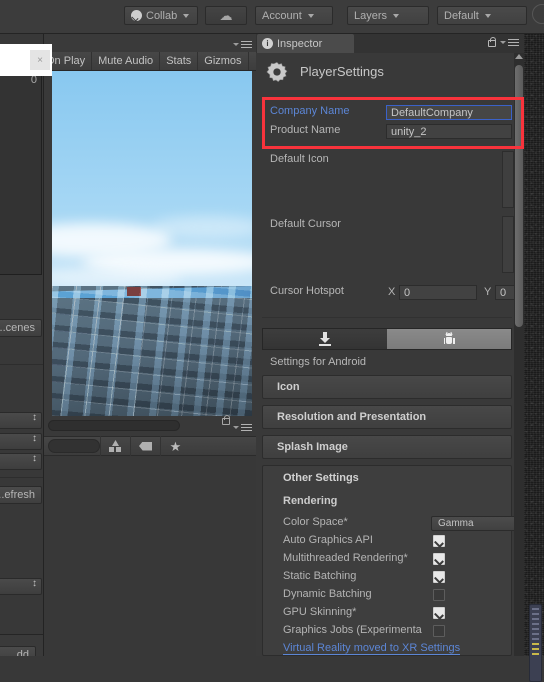  I want to click on company-name-label: Company Name, so click(310, 111).